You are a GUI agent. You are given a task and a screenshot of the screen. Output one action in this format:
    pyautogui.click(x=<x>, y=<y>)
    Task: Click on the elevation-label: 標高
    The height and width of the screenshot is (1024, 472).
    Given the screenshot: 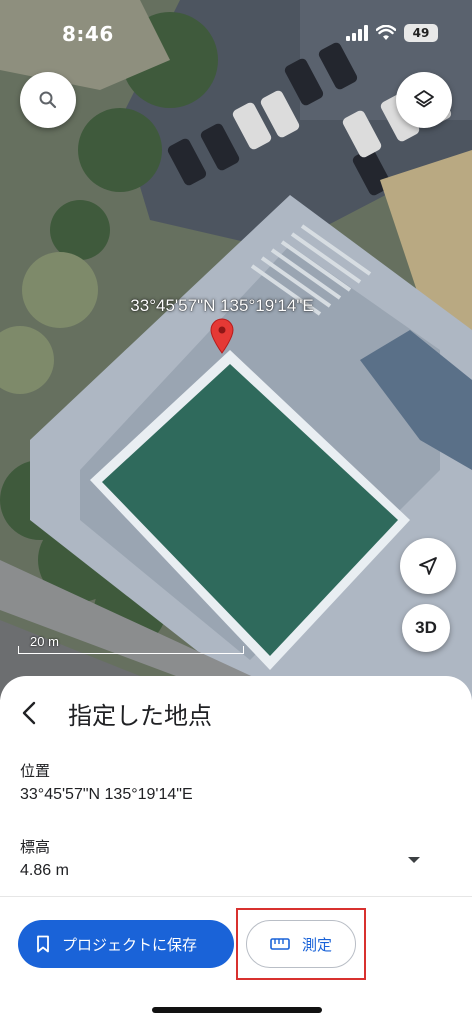 What is the action you would take?
    pyautogui.click(x=35, y=847)
    